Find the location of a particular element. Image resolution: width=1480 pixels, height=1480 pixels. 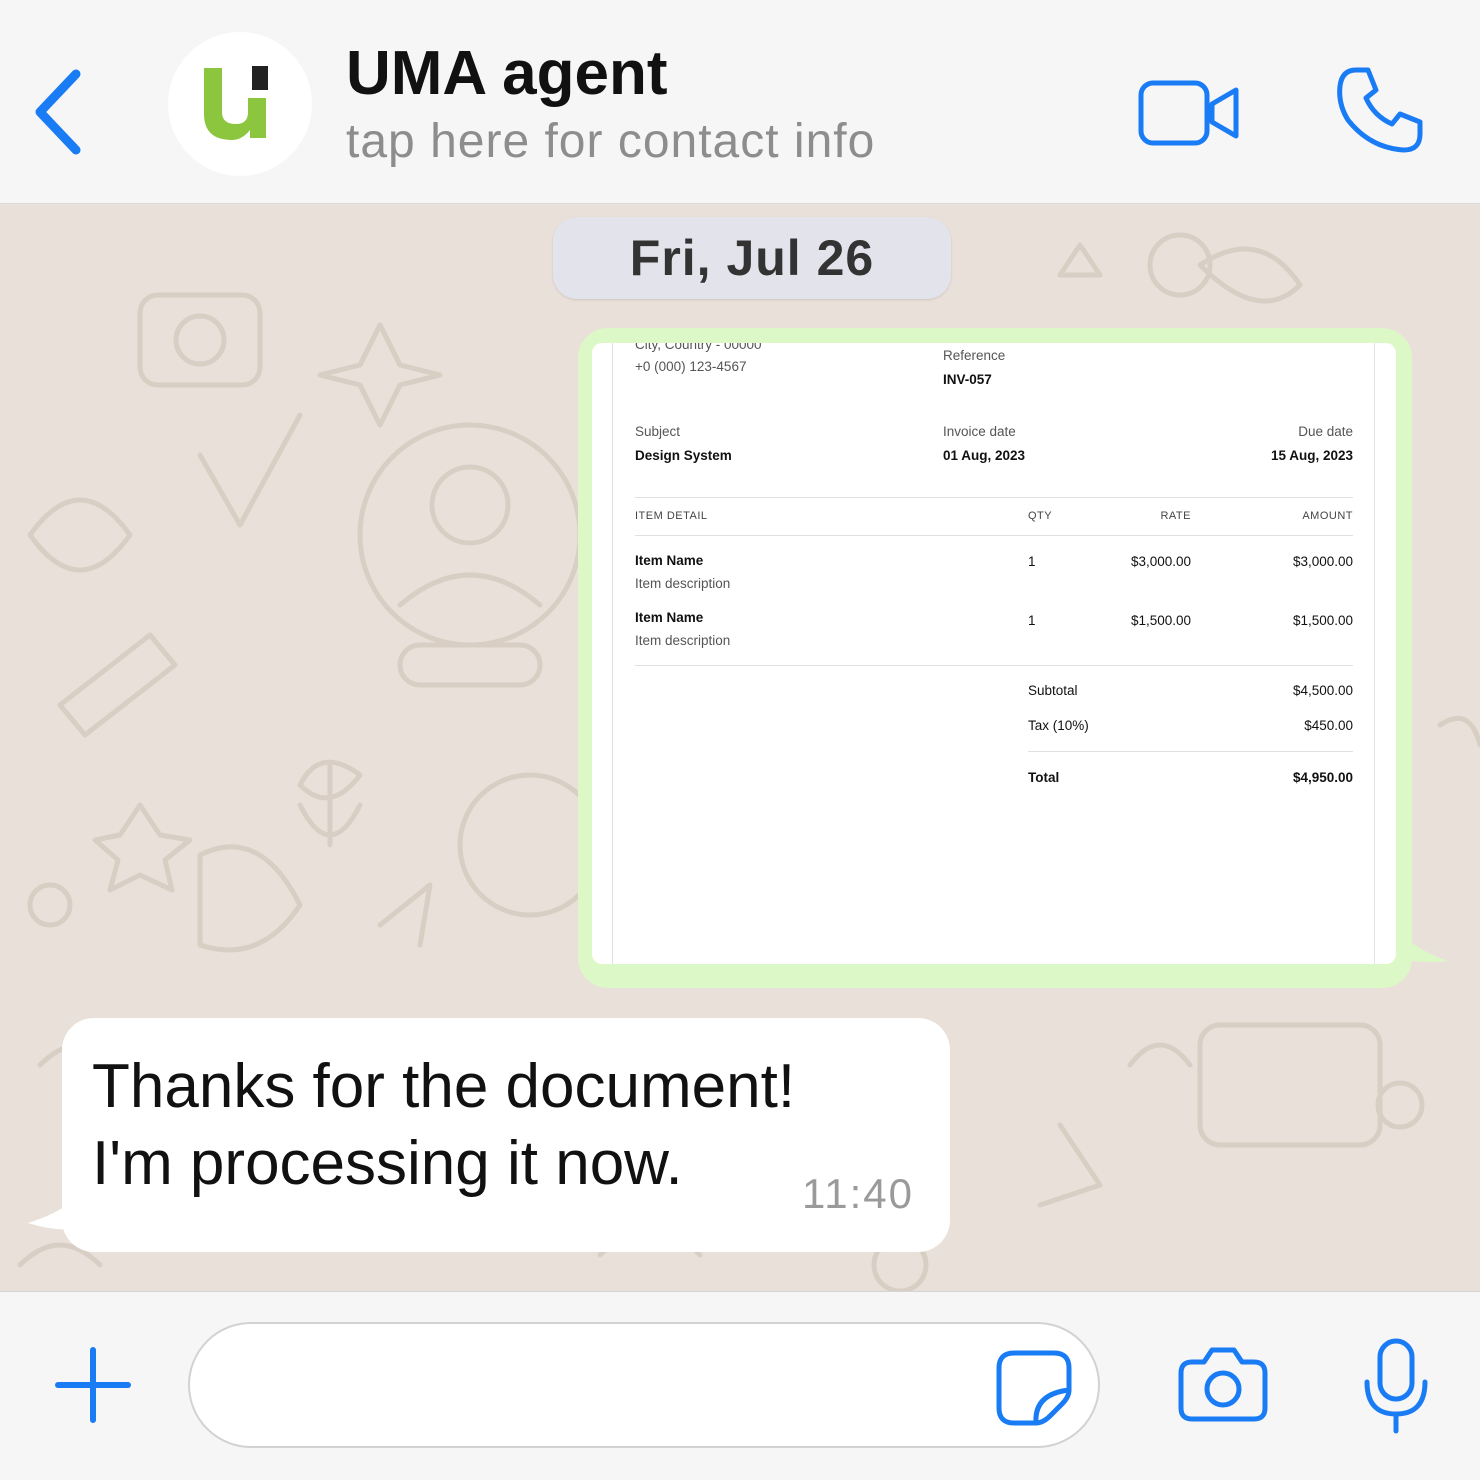

reference-value: INV-057 is located at coordinates (967, 379).